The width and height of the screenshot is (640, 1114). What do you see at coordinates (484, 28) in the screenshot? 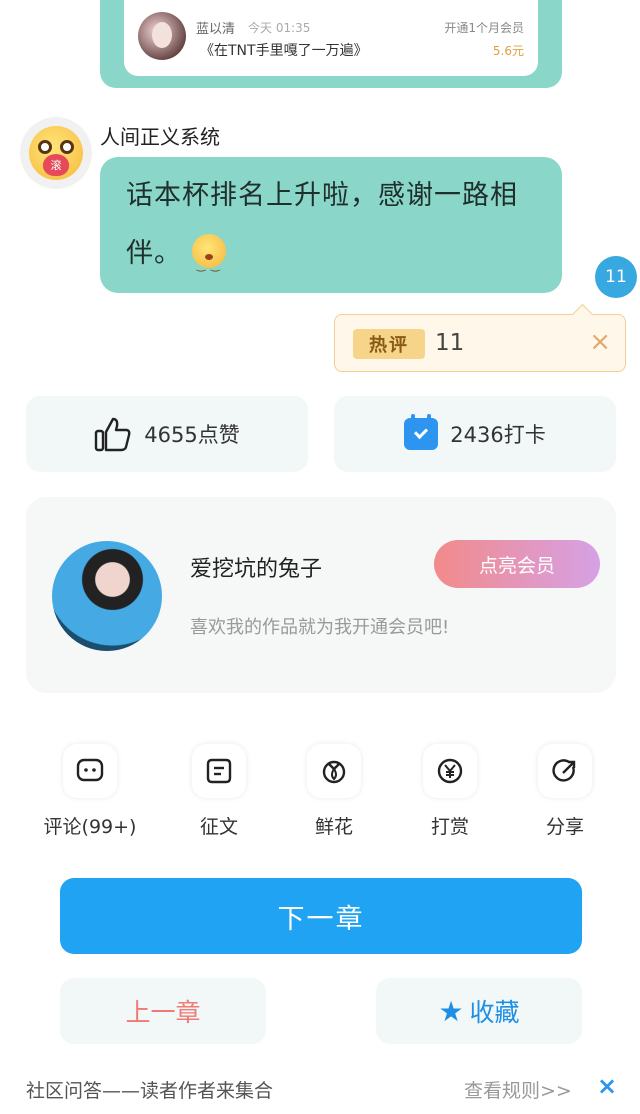
I see `membership-label: 开通1个月会员` at bounding box center [484, 28].